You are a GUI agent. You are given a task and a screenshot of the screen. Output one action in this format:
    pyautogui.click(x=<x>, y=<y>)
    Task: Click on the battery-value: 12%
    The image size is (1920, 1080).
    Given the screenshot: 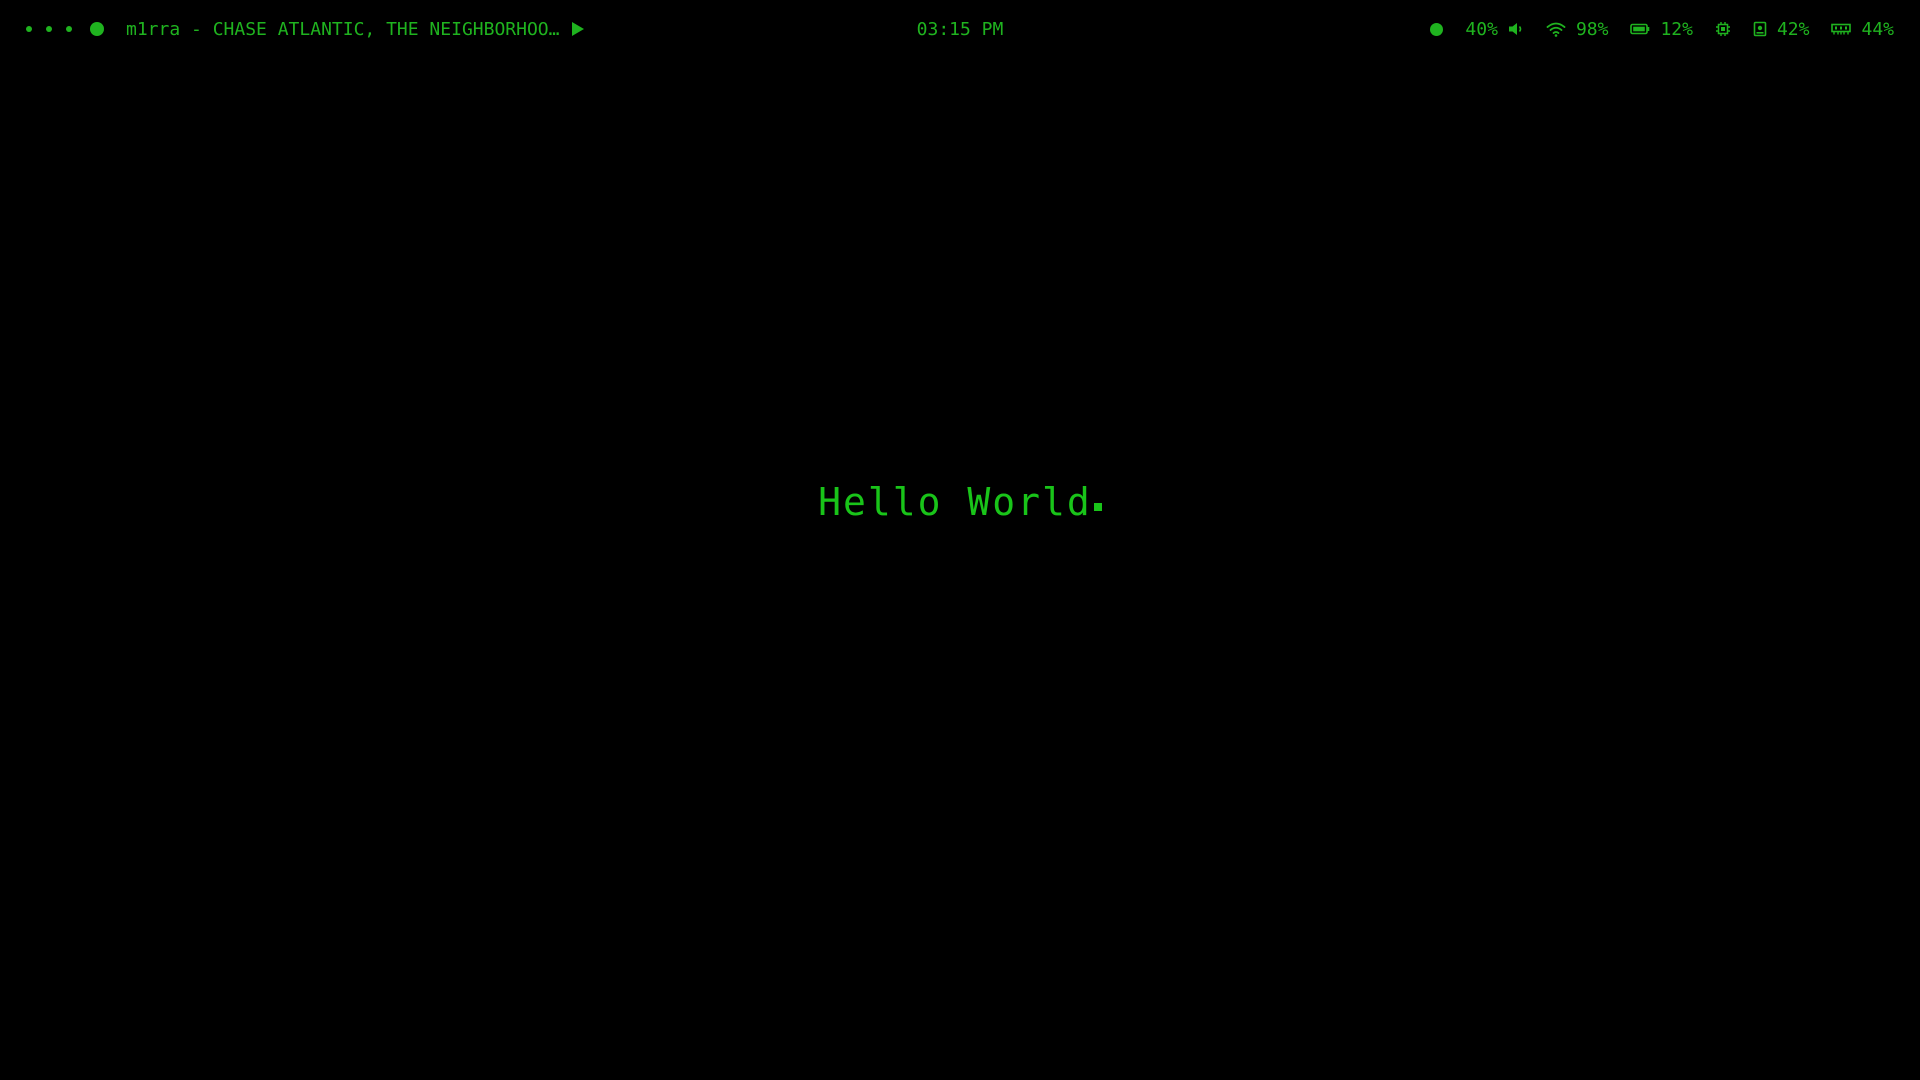 What is the action you would take?
    pyautogui.click(x=1676, y=29)
    